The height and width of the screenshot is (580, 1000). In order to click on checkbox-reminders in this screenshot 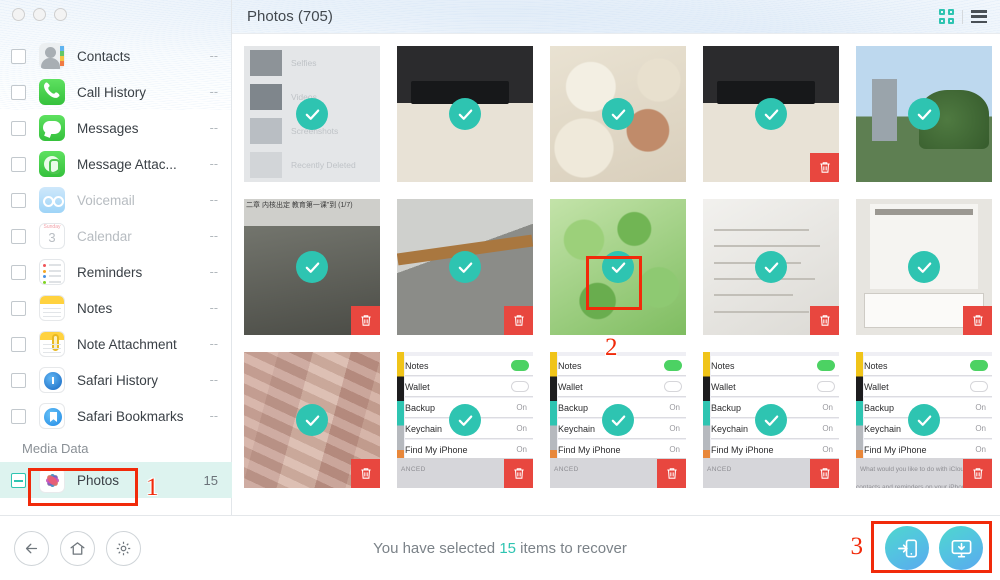, I will do `click(18, 272)`.